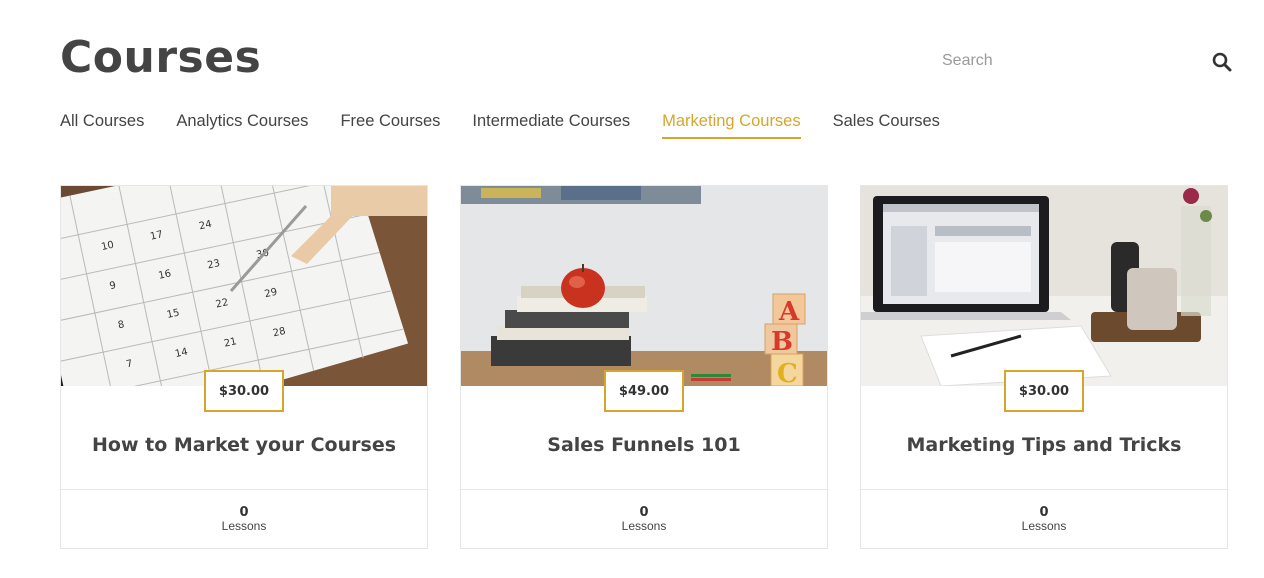  What do you see at coordinates (789, 312) in the screenshot?
I see `svg-text: A` at bounding box center [789, 312].